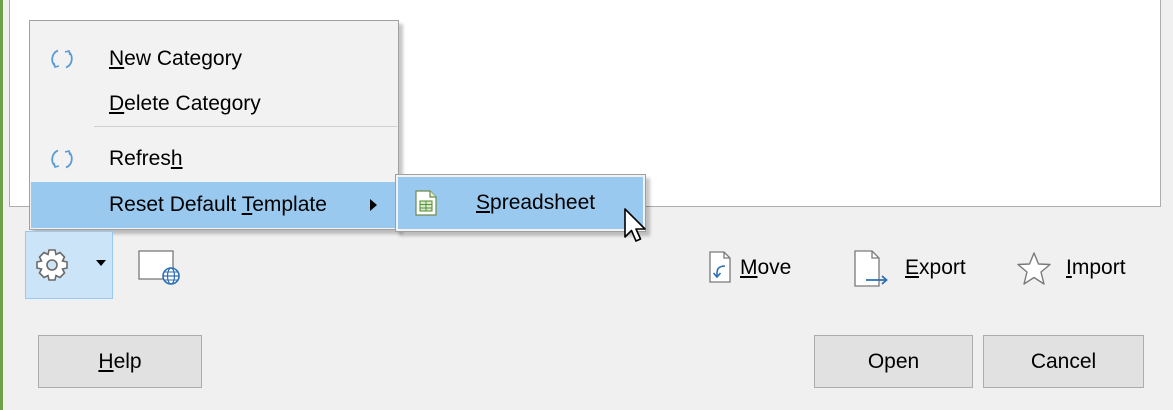  I want to click on menu-item-reset-default-template: Reset Default Template, so click(214, 205).